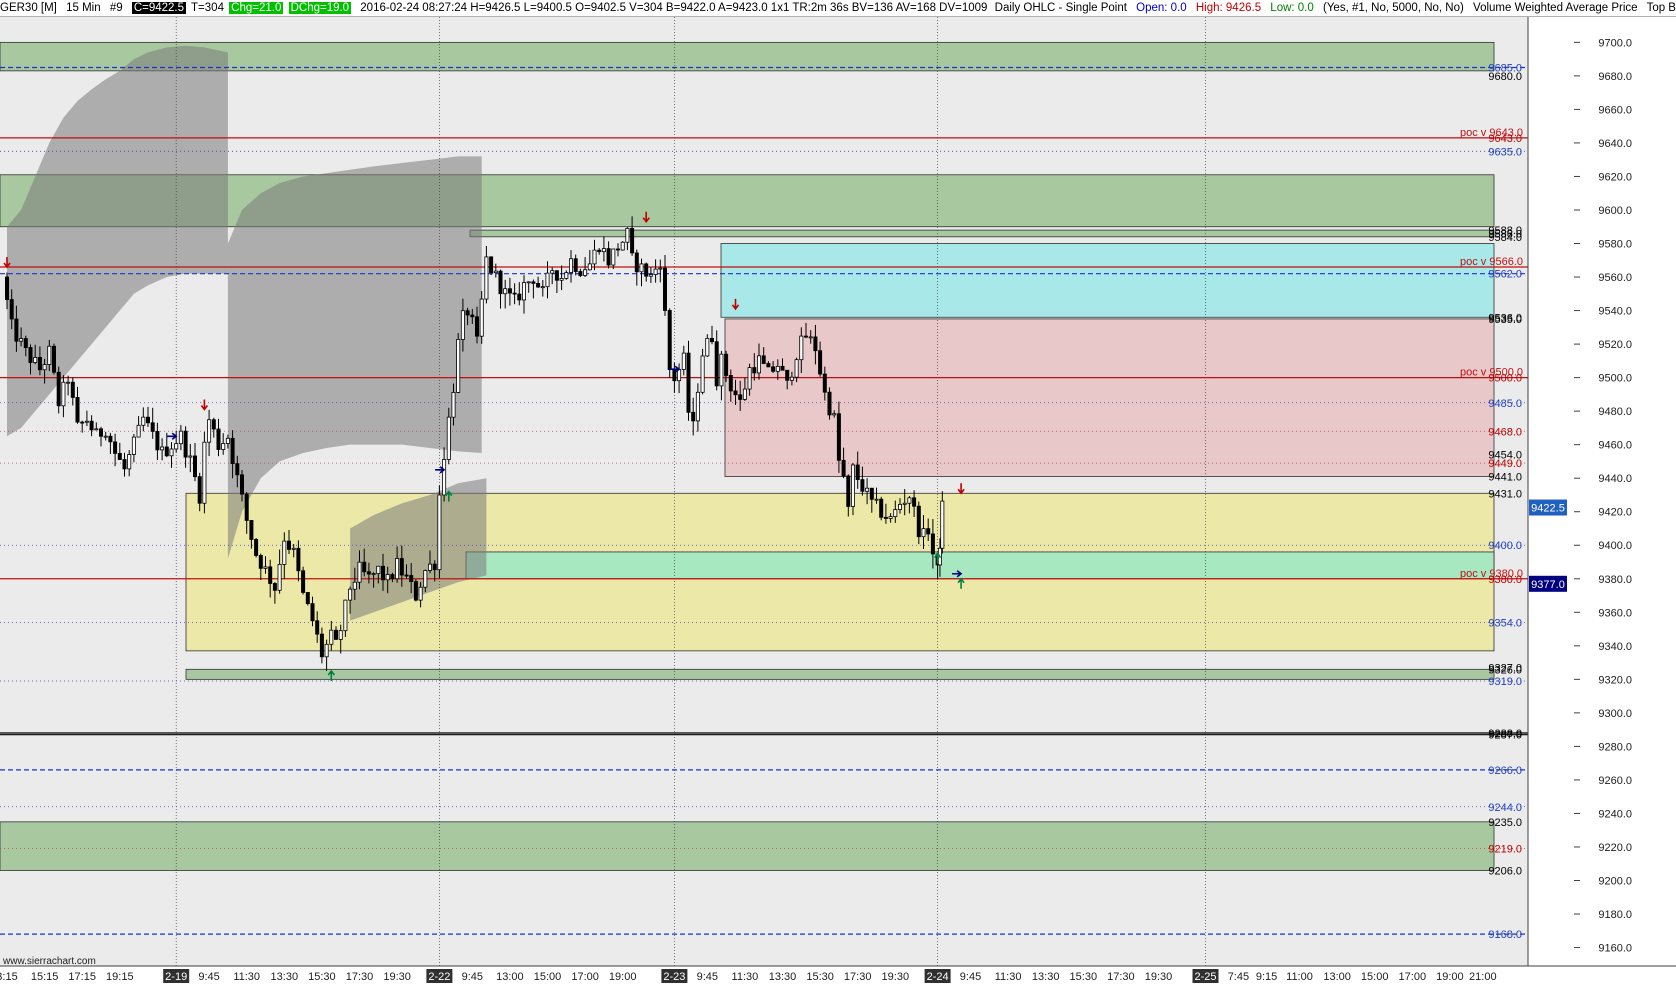  Describe the element at coordinates (1505, 850) in the screenshot. I see `level-price-label: 9219.0` at that location.